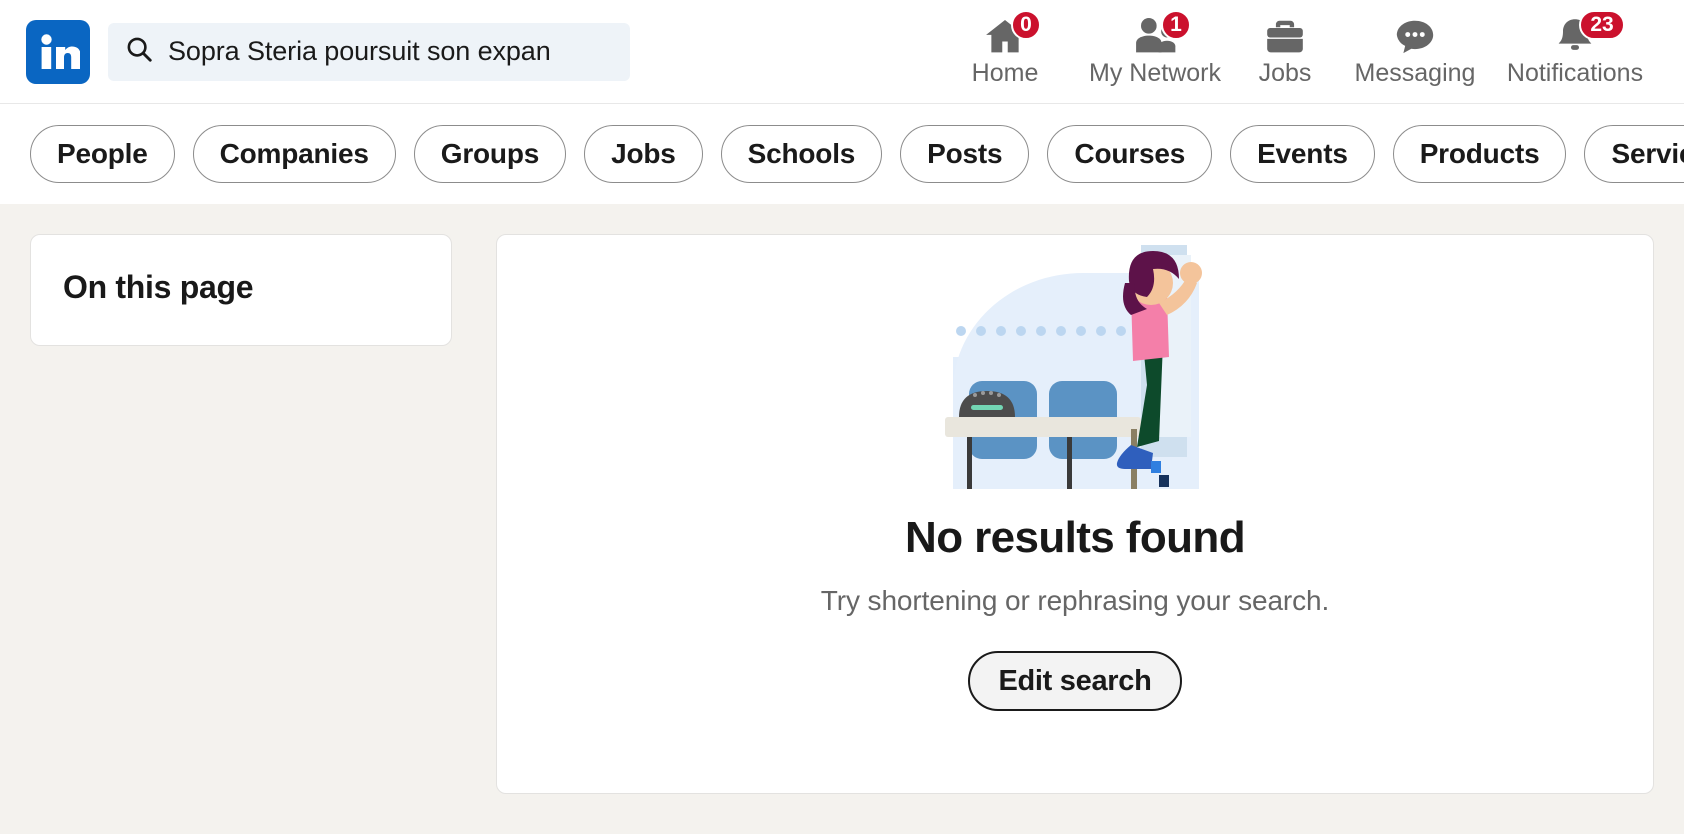  I want to click on search-icon, so click(139, 51).